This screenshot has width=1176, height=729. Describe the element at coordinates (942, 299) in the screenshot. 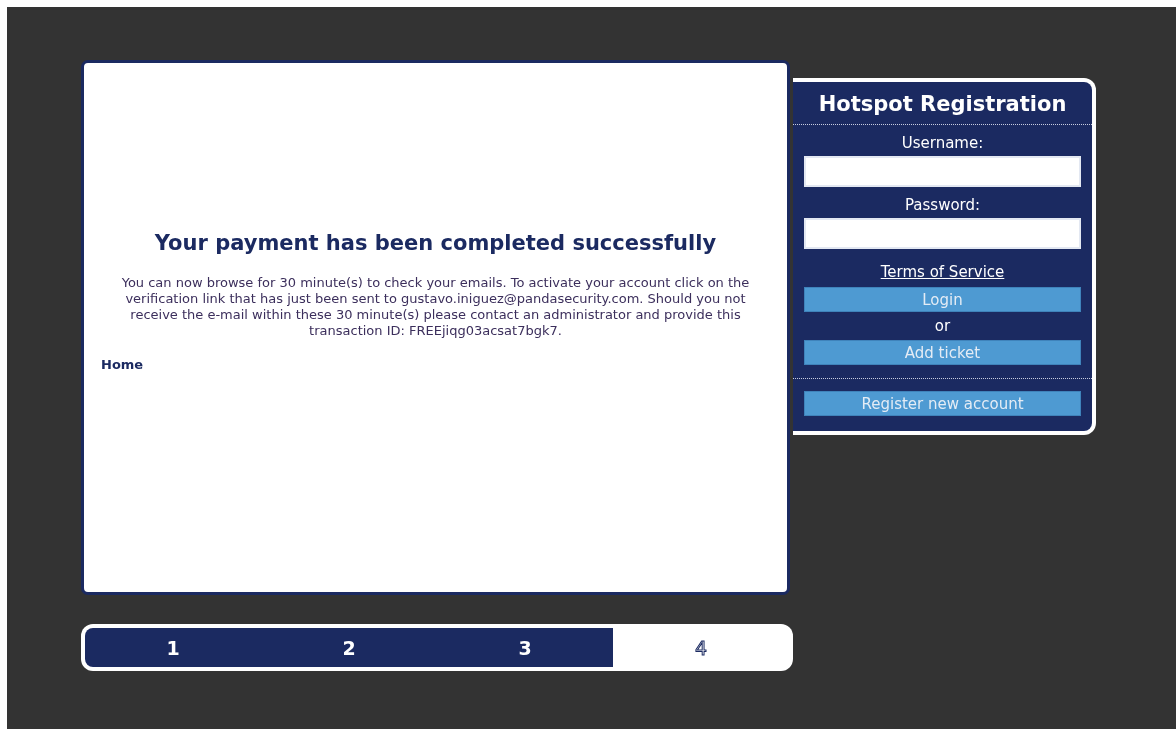

I see `login-button: Login` at that location.